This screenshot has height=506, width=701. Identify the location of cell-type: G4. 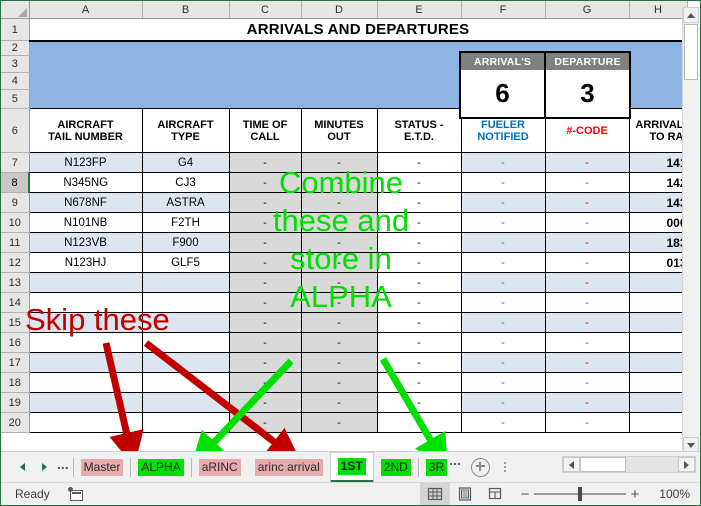
(186, 162).